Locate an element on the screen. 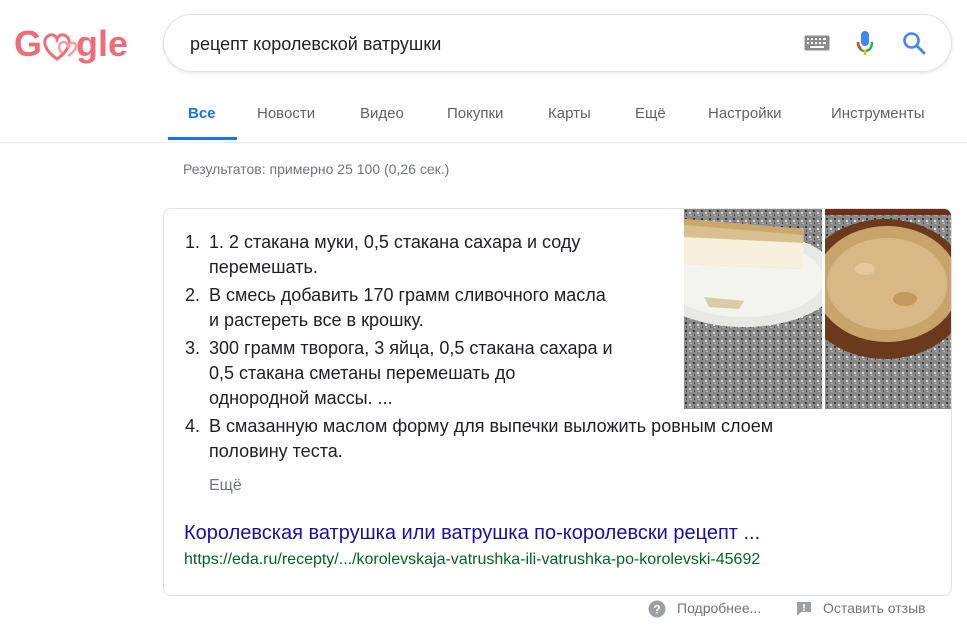 This screenshot has height=627, width=967. search-box is located at coordinates (557, 43).